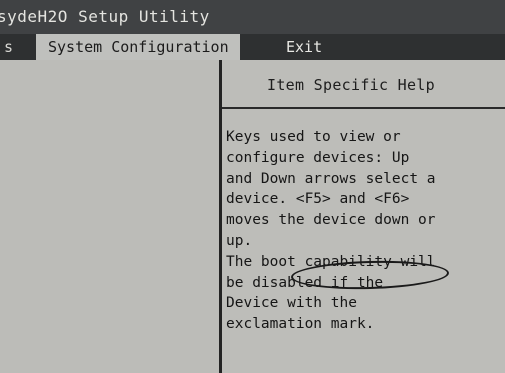  I want to click on help-line: moves the device down or, so click(331, 220).